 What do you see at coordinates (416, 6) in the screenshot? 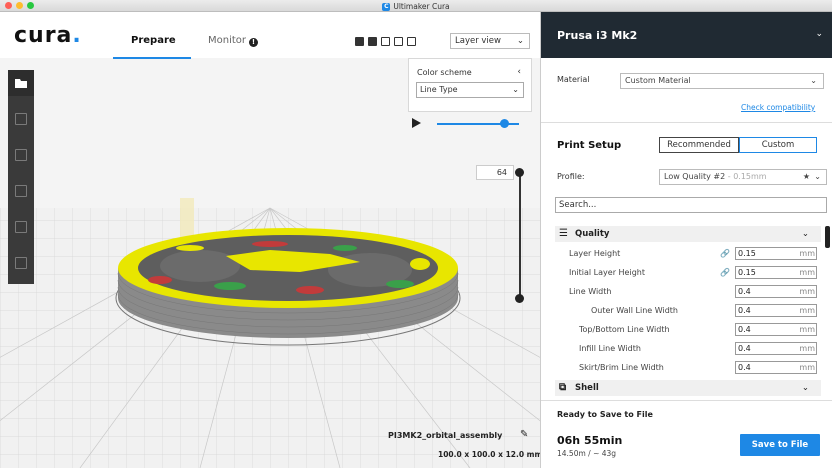
I see `title-bar: C Ultimaker Cura` at bounding box center [416, 6].